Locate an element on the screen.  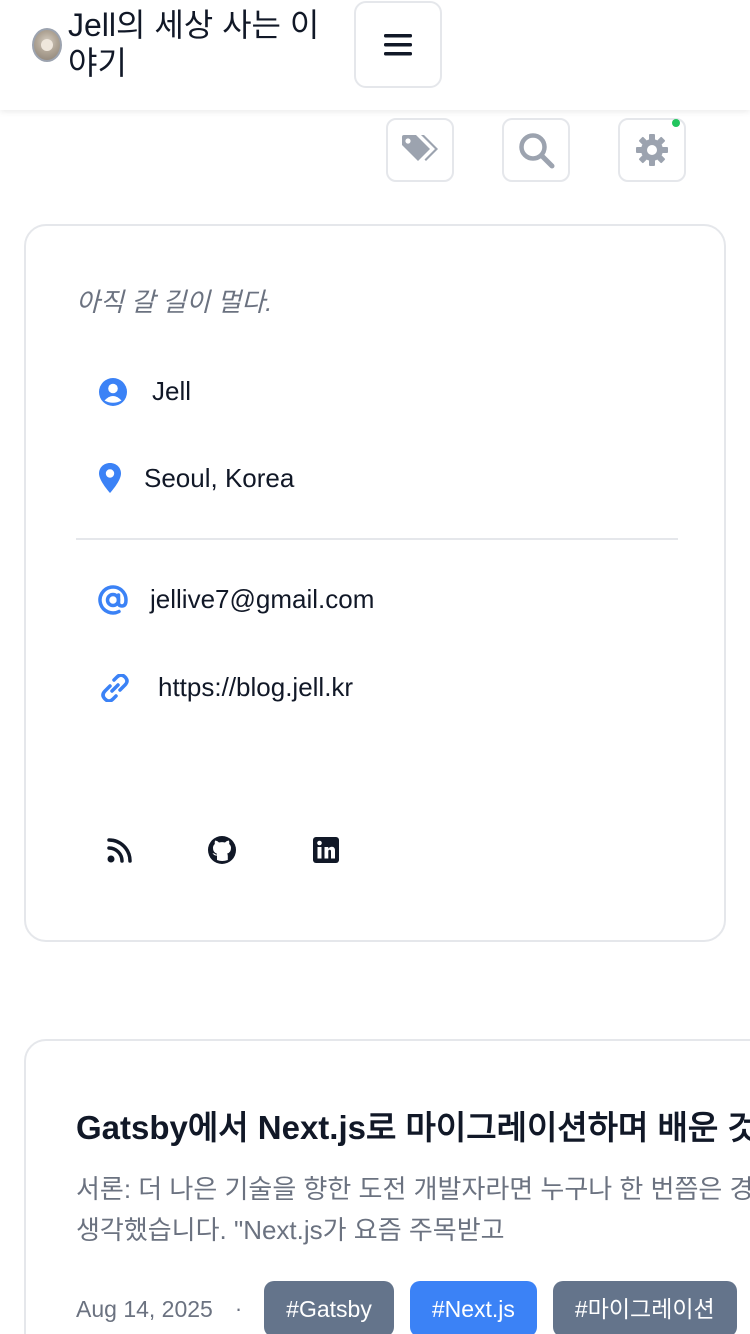
post-title: Gatsby에서 Next.js로 마이그레이션하며 배운 것 is located at coordinates (413, 1125).